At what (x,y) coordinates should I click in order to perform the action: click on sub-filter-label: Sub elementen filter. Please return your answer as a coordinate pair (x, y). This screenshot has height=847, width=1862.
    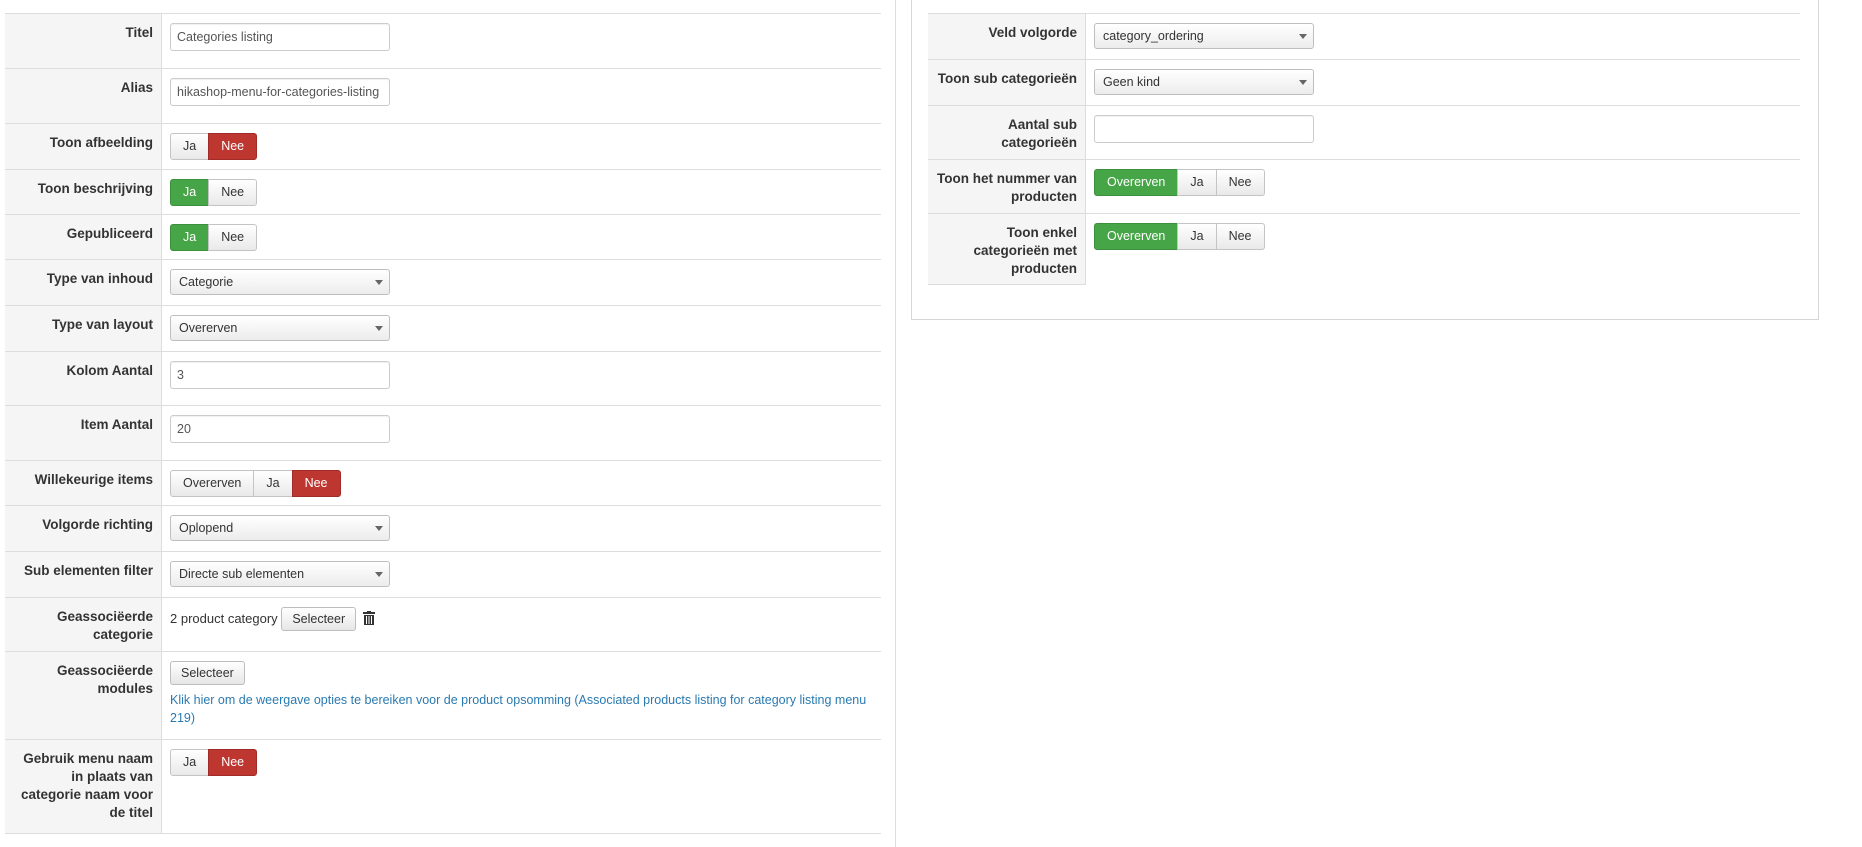
    Looking at the image, I should click on (83, 574).